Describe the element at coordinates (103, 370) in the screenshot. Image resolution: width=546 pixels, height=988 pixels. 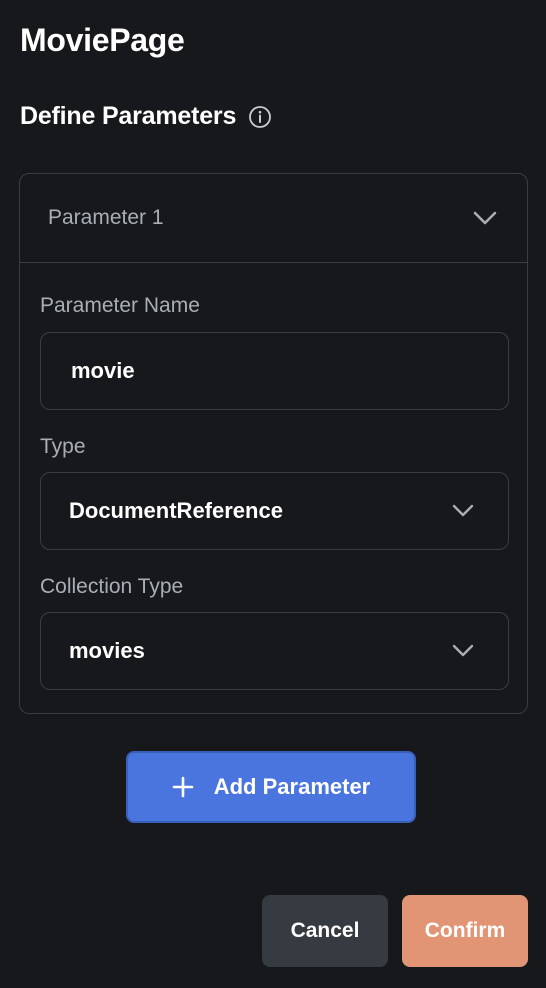
I see `parameter-name-value: movie` at that location.